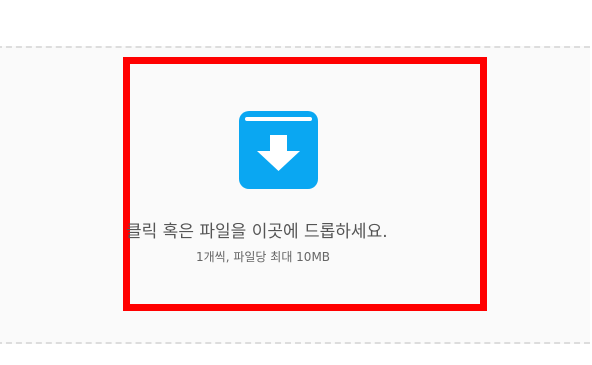 The image size is (592, 365). What do you see at coordinates (257, 232) in the screenshot?
I see `upload-instruction: 클릭 혹은 파일을 이곳에 드롭하세요.` at bounding box center [257, 232].